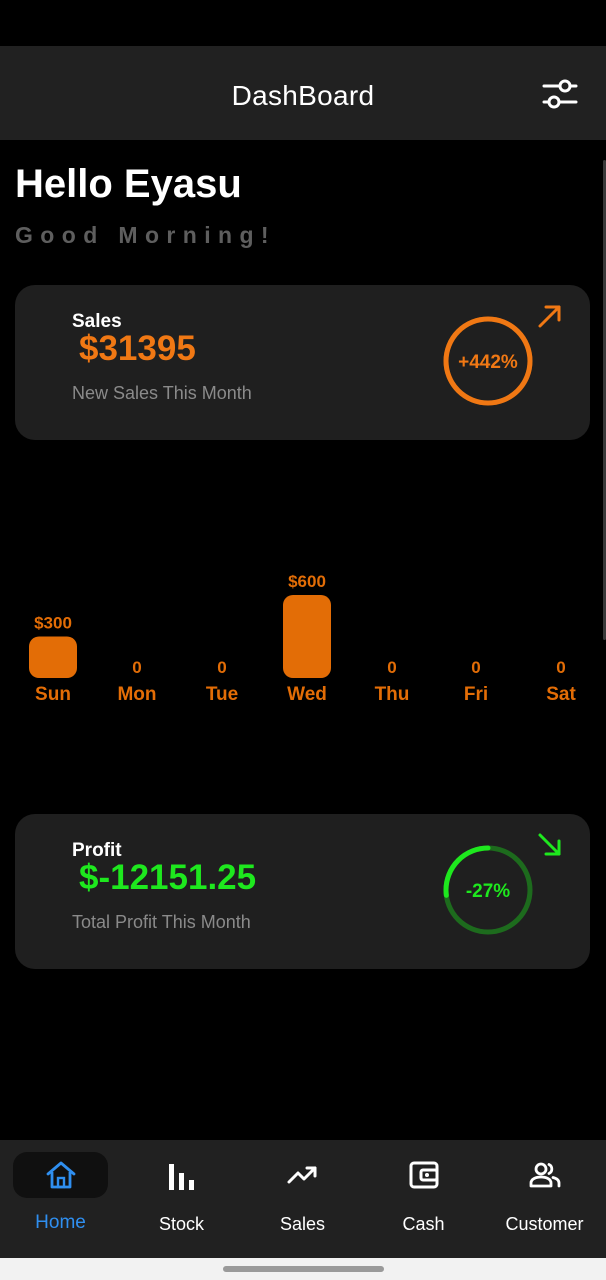  I want to click on day-label-wed: Wed, so click(307, 694).